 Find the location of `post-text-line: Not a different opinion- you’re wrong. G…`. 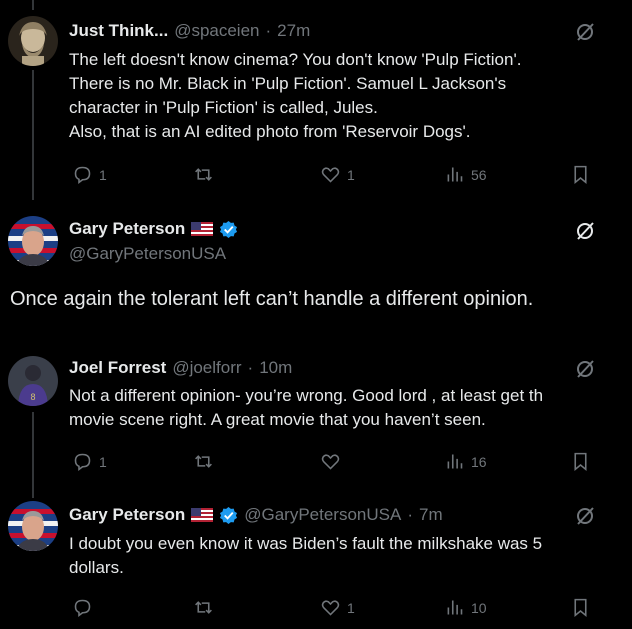

post-text-line: Not a different opinion- you’re wrong. G… is located at coordinates (306, 395).